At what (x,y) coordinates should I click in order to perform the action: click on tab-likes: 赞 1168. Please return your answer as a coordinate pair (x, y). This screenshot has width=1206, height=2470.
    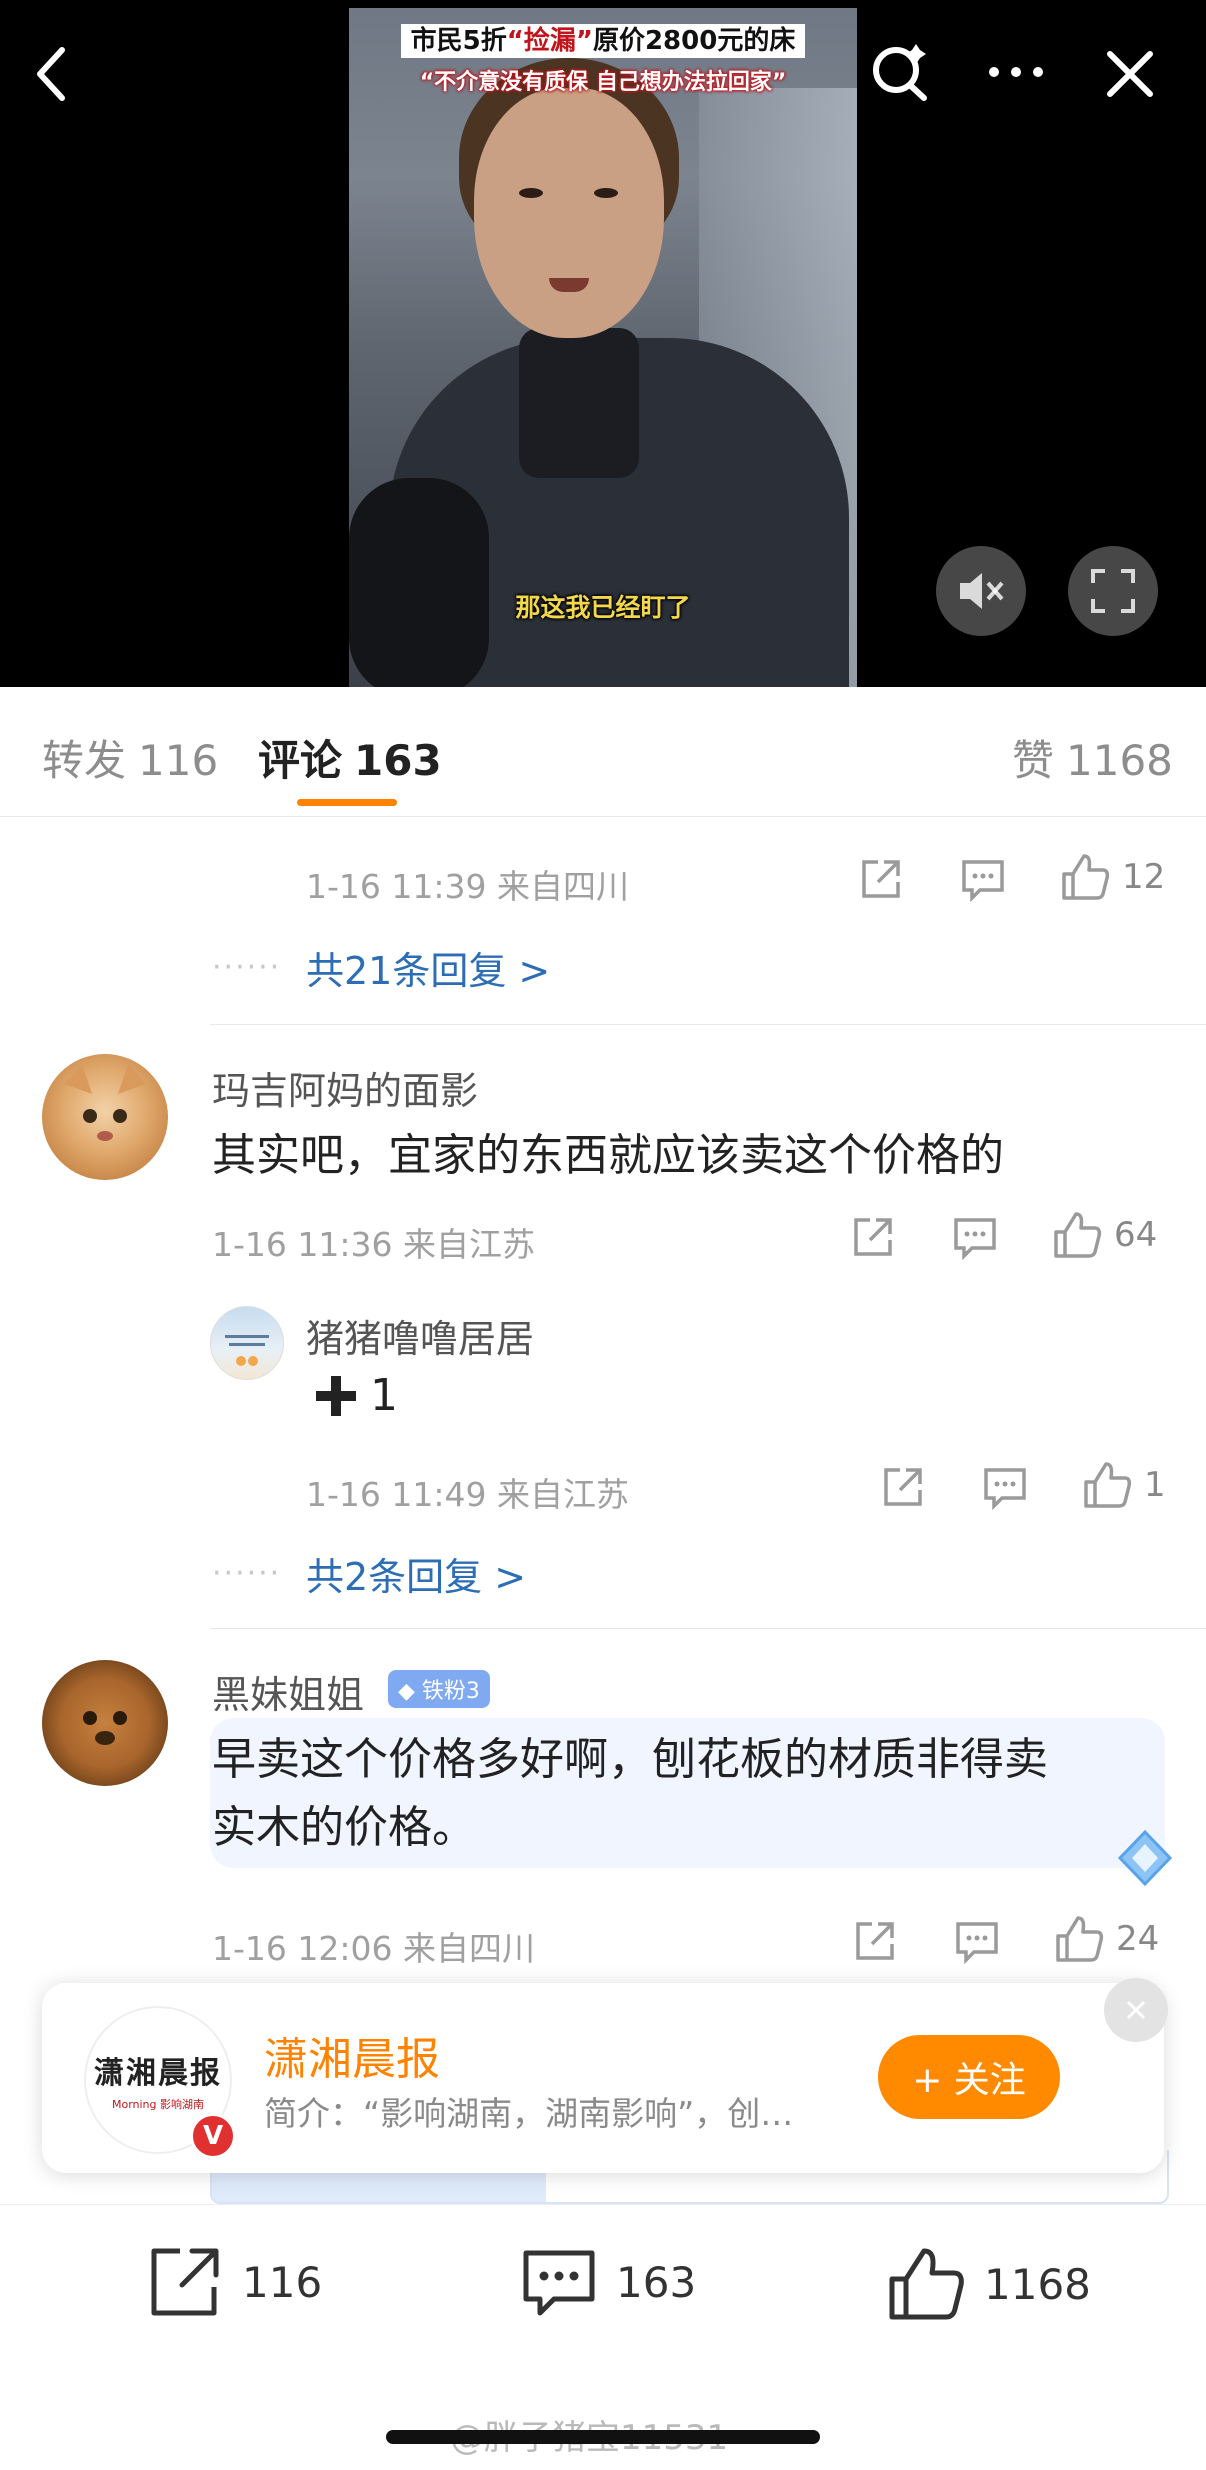
    Looking at the image, I should click on (1092, 757).